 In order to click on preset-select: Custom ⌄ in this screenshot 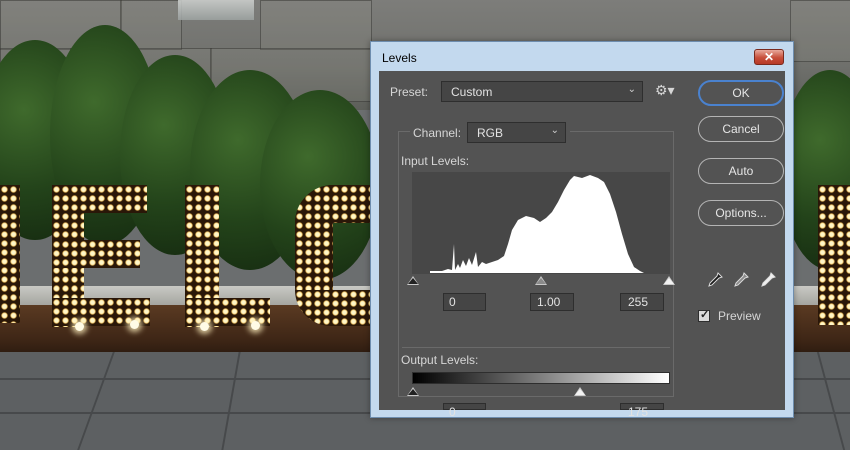, I will do `click(542, 91)`.